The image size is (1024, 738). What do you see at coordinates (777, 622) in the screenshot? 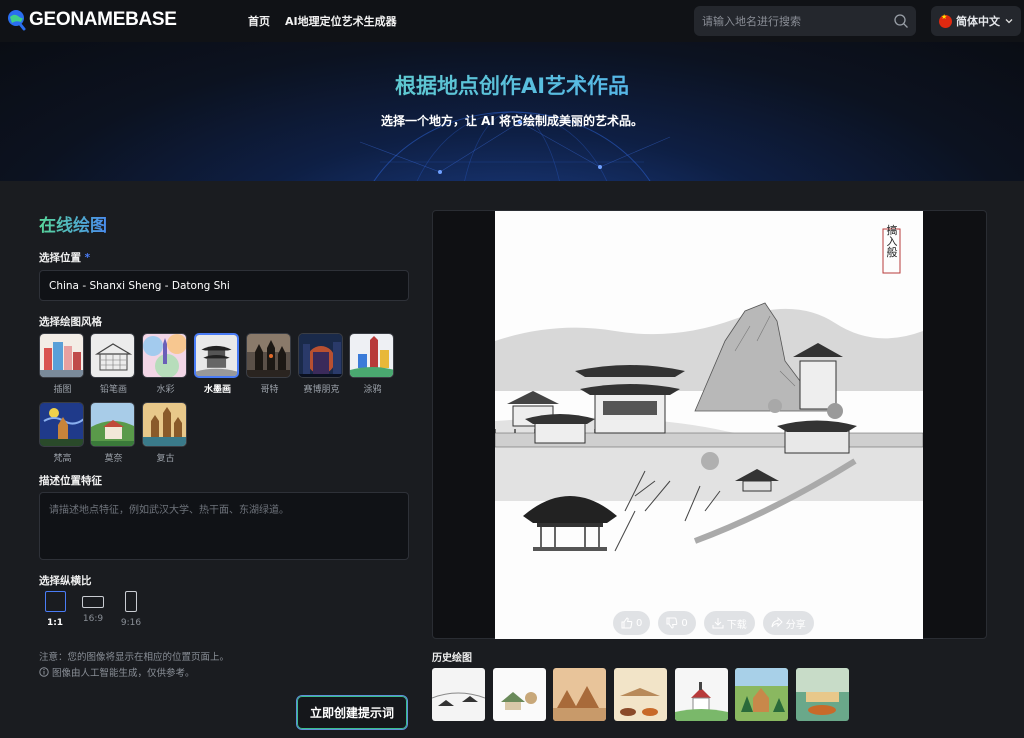
I see `share-icon` at bounding box center [777, 622].